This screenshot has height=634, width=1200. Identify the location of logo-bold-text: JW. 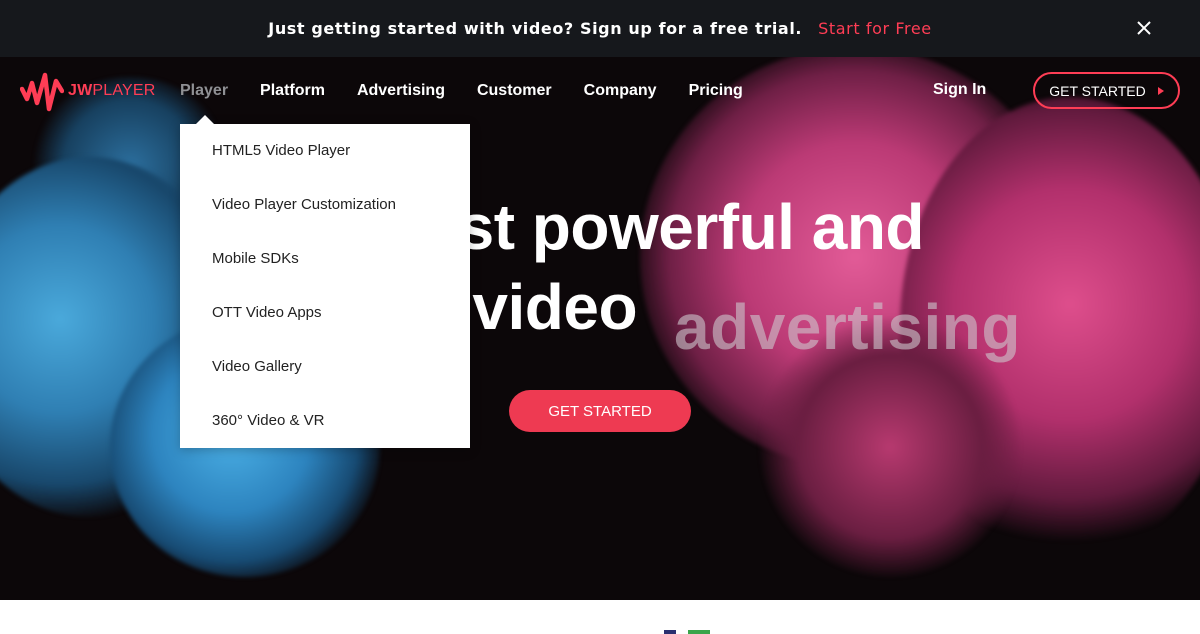
(80, 90).